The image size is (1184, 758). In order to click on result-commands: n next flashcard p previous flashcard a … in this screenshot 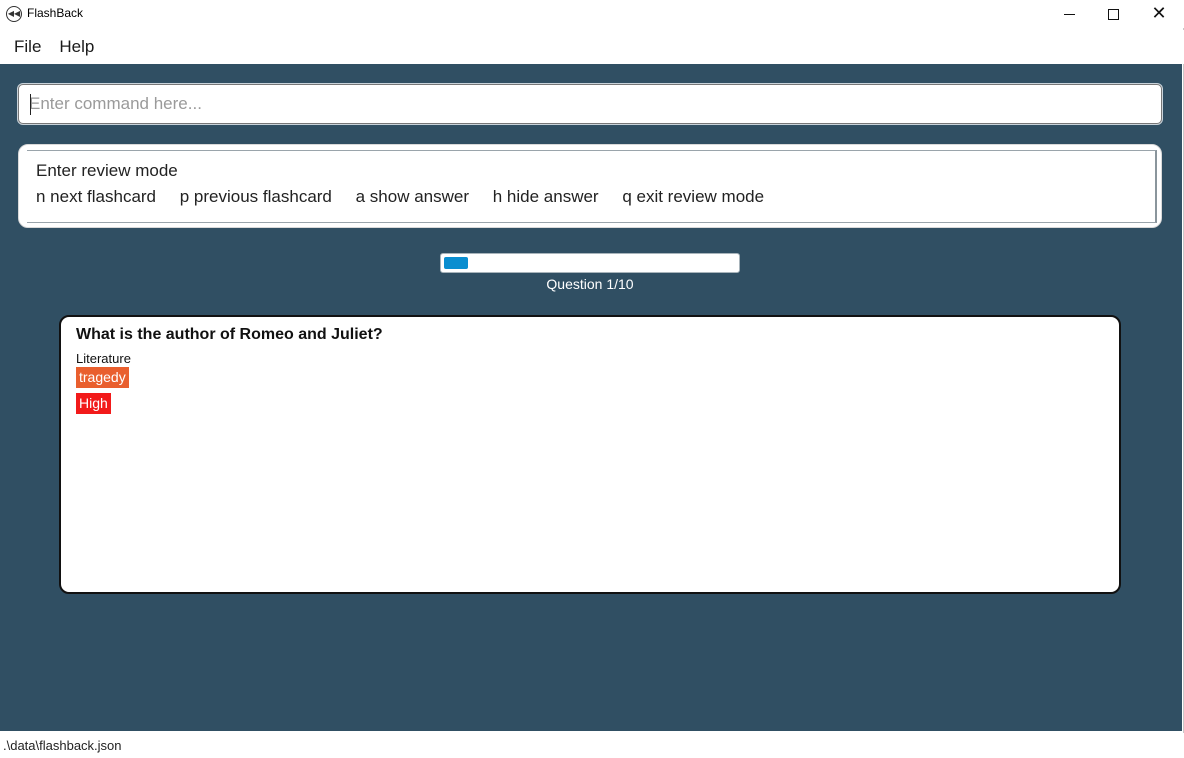, I will do `click(409, 197)`.